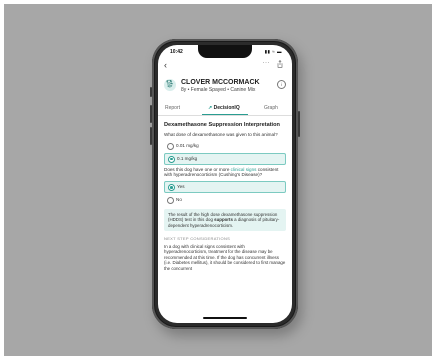 This screenshot has width=436, height=358. Describe the element at coordinates (267, 63) in the screenshot. I see `more-icon: ···` at that location.